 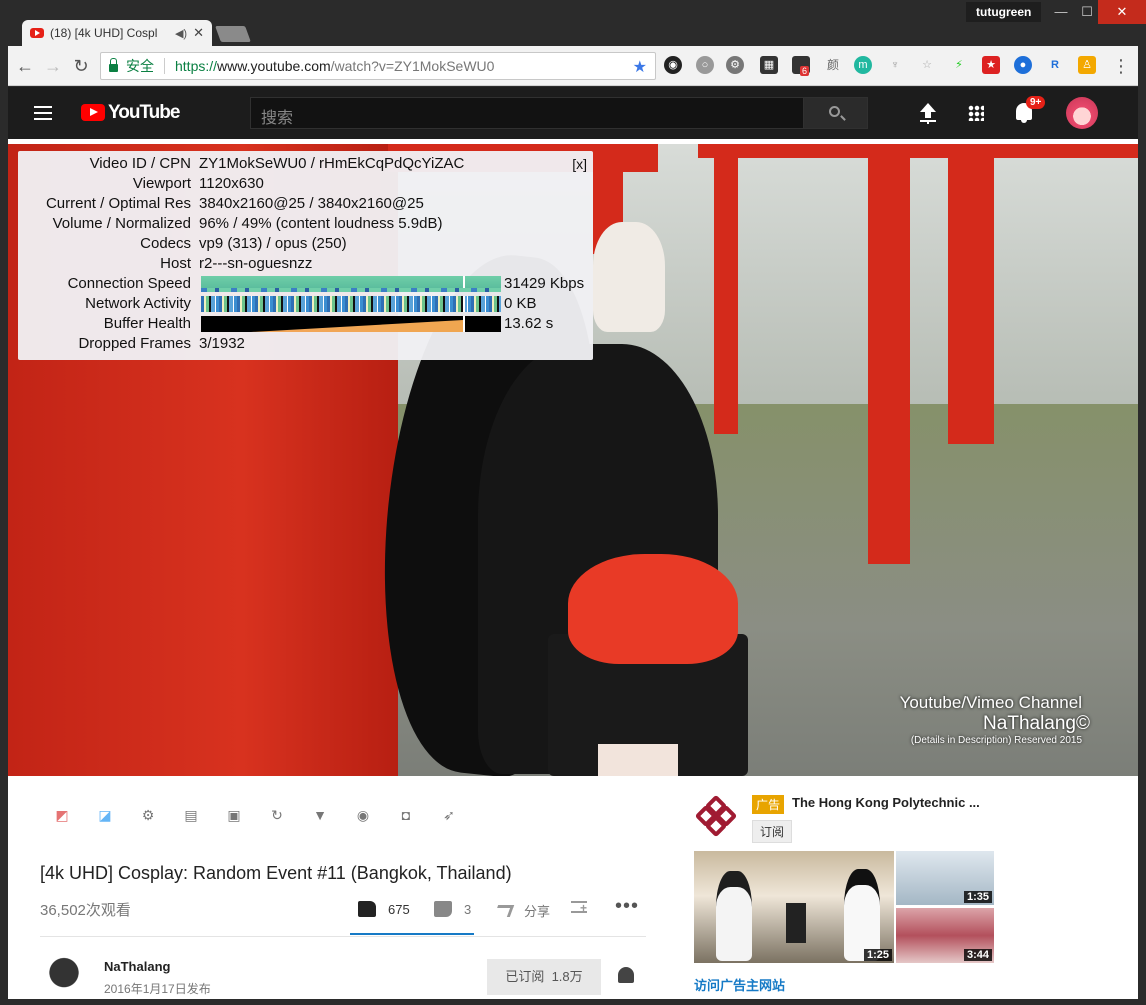 I want to click on search-button, so click(x=835, y=113).